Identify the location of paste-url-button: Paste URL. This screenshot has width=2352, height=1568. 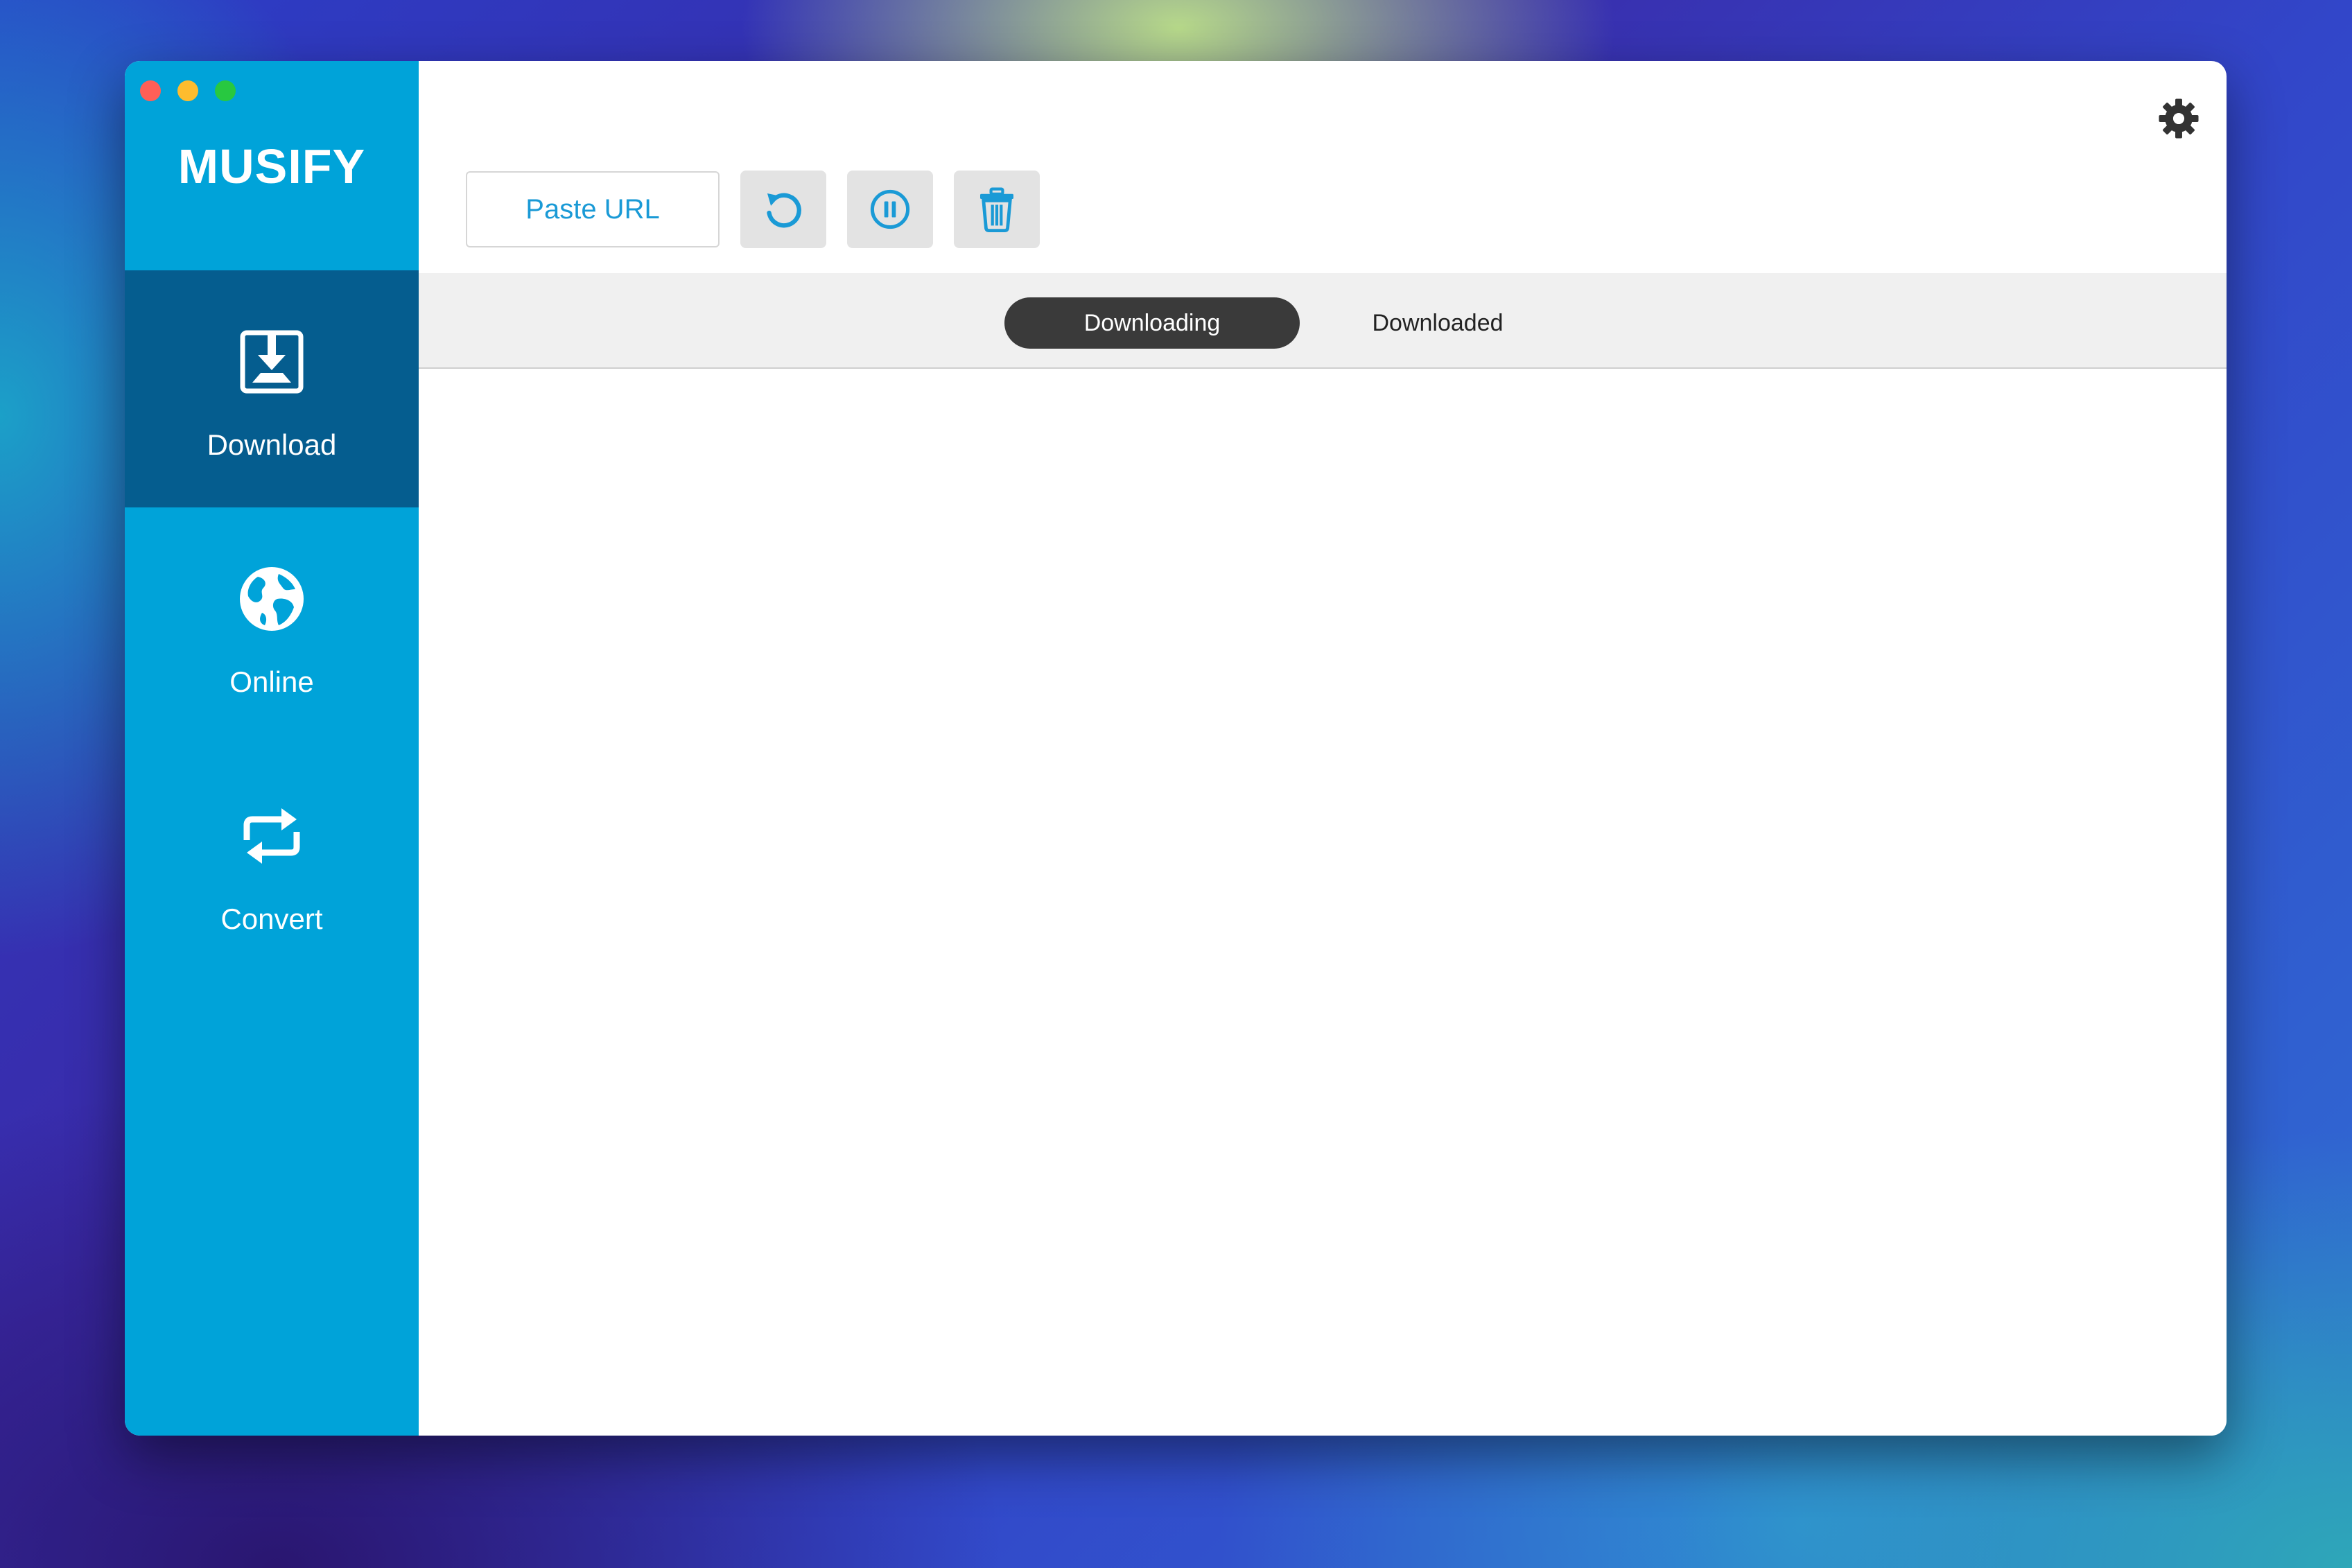
(593, 209).